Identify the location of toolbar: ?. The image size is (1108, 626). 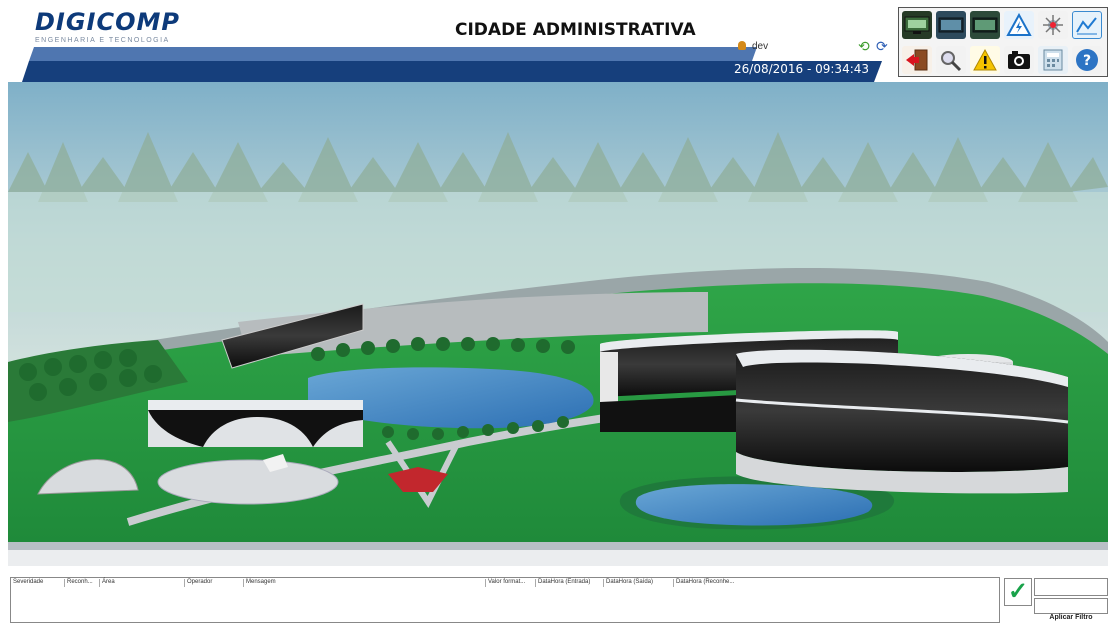
(1003, 42).